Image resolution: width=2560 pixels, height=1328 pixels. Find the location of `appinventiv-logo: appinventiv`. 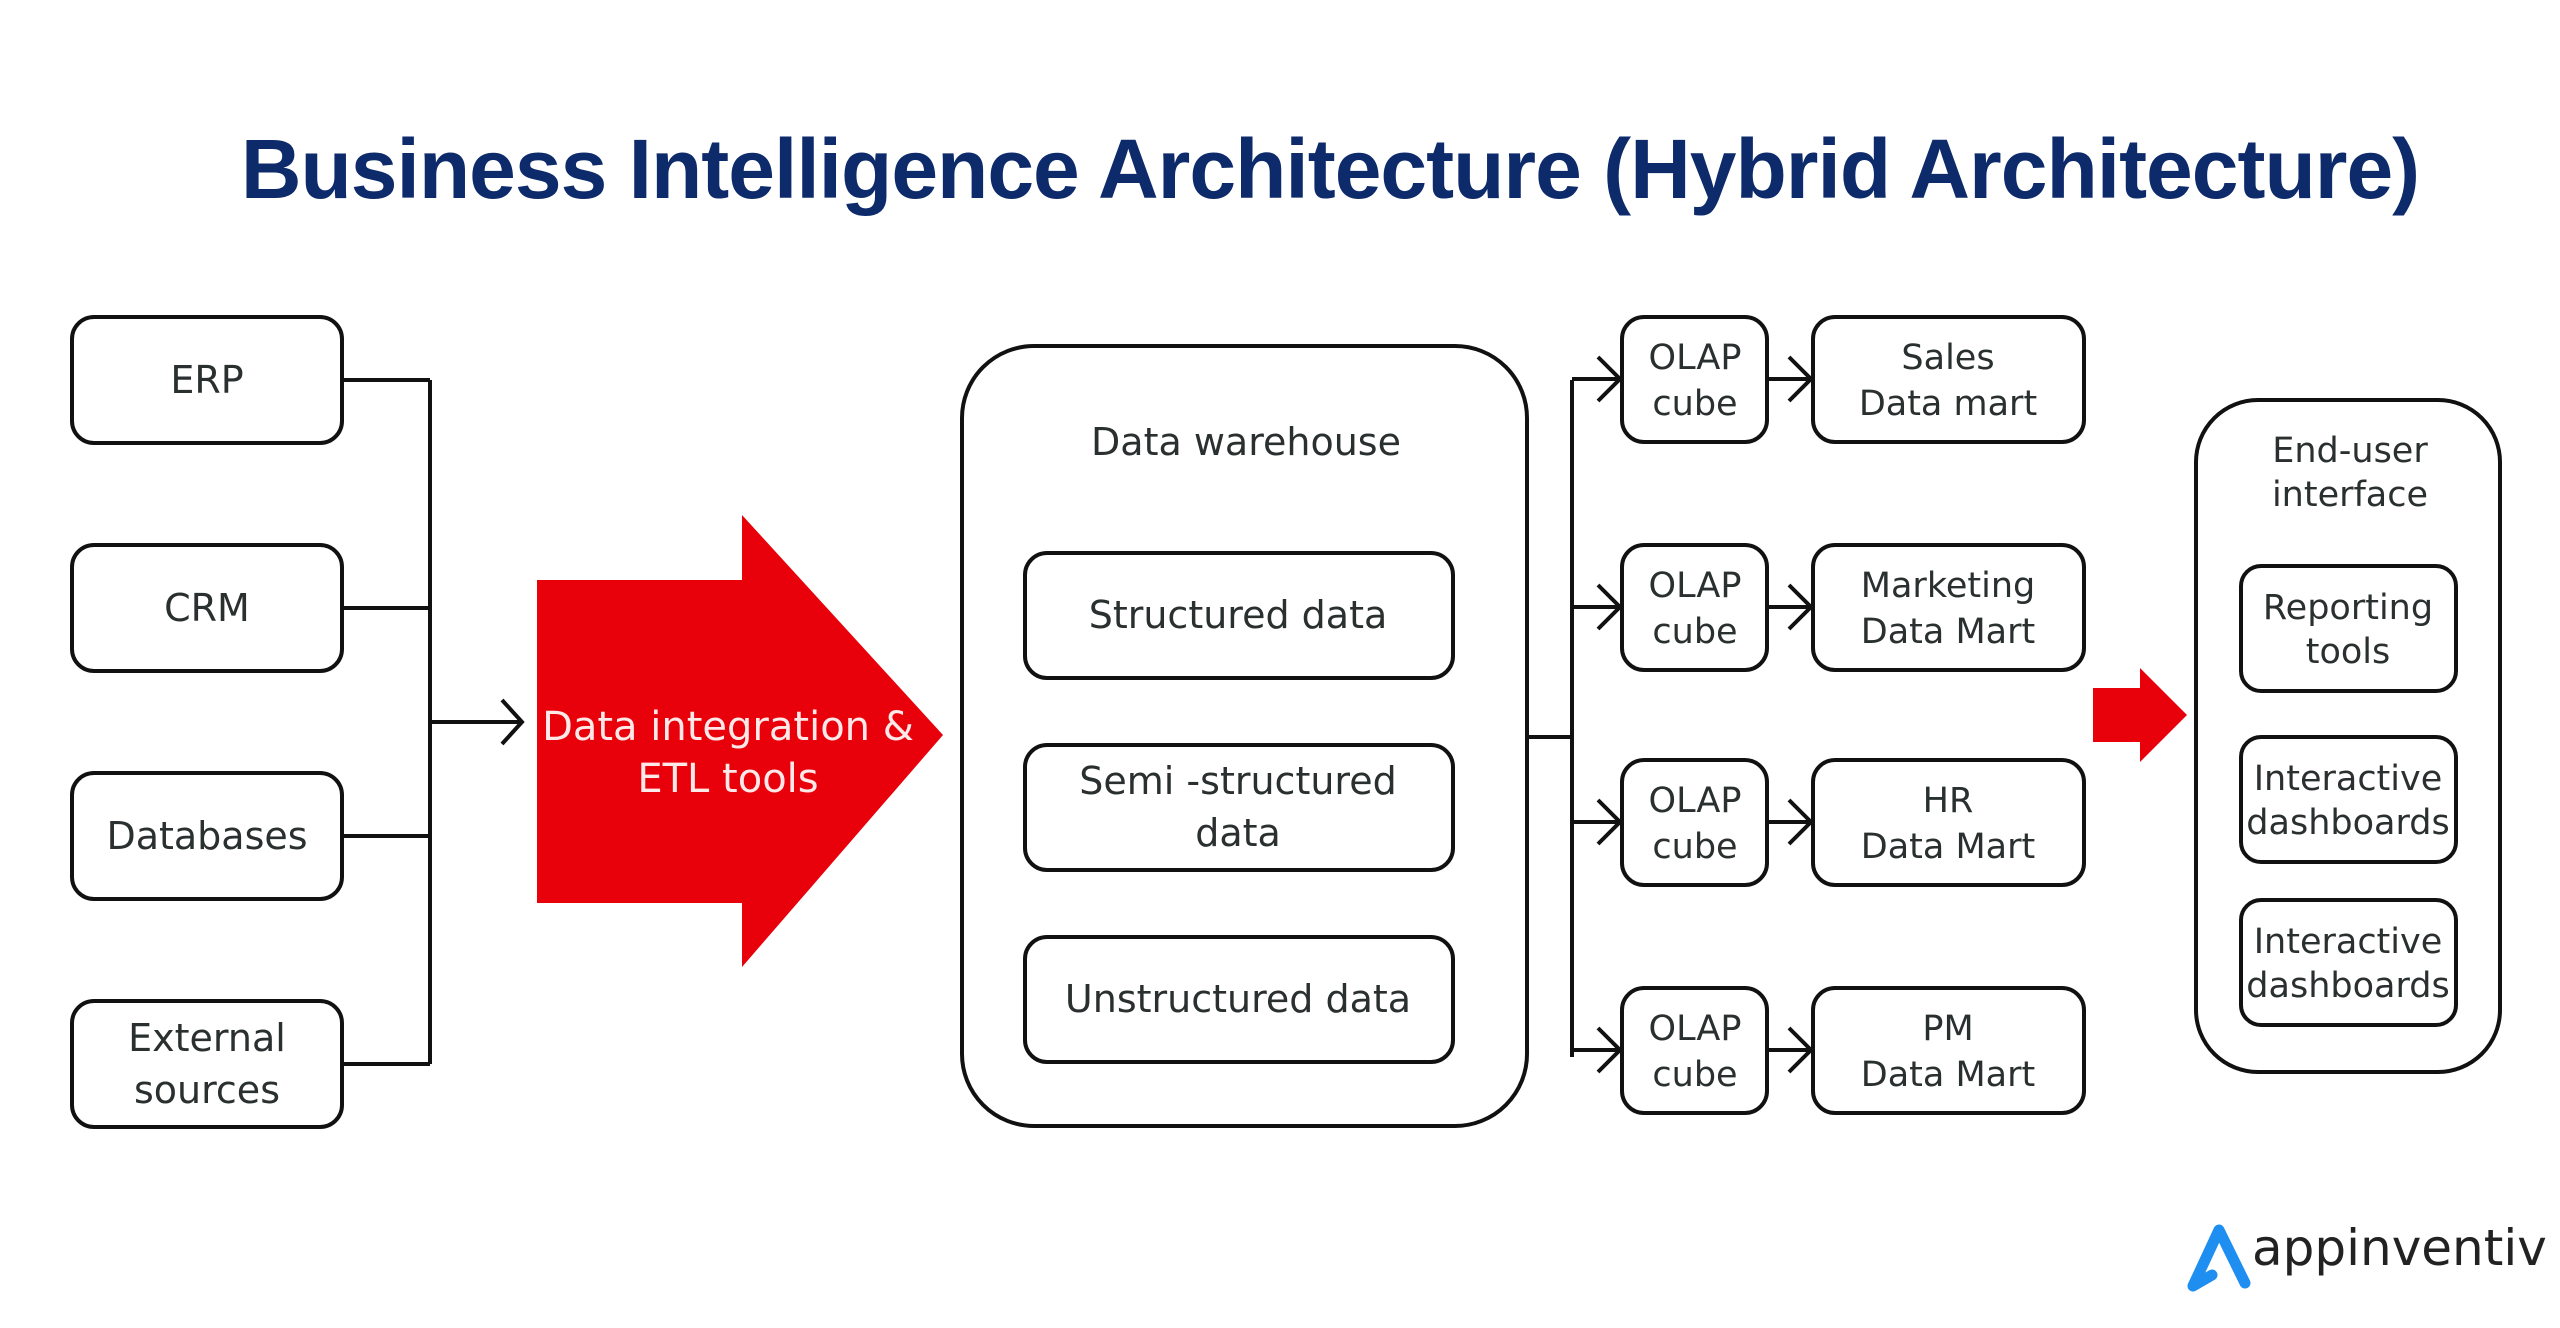

appinventiv-logo: appinventiv is located at coordinates (2367, 1255).